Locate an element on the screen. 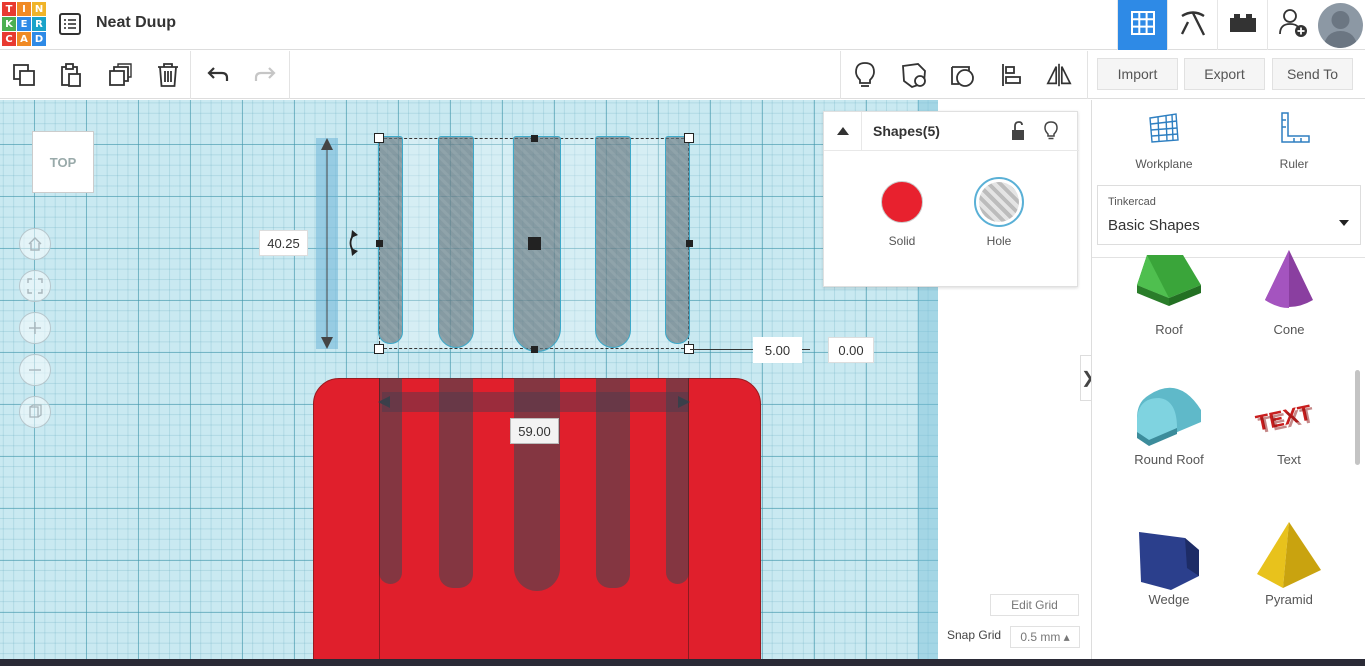 The height and width of the screenshot is (666, 1365). workplane-icon is located at coordinates (1164, 128).